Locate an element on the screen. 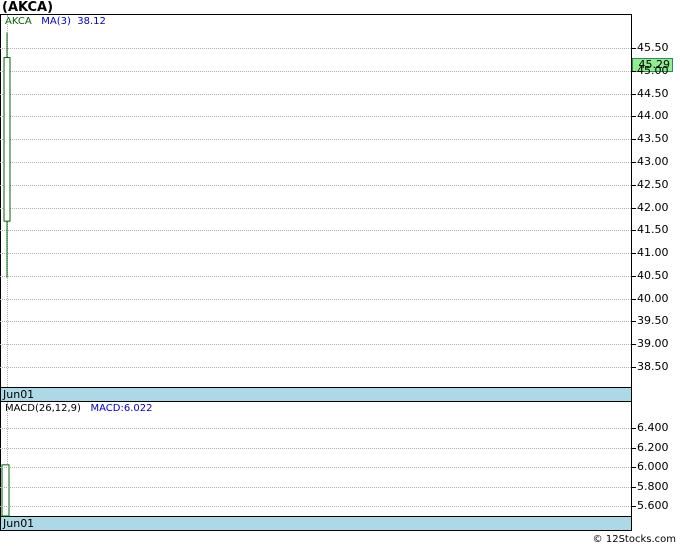 The image size is (680, 546). macd-axis-label: 5.800 is located at coordinates (653, 486).